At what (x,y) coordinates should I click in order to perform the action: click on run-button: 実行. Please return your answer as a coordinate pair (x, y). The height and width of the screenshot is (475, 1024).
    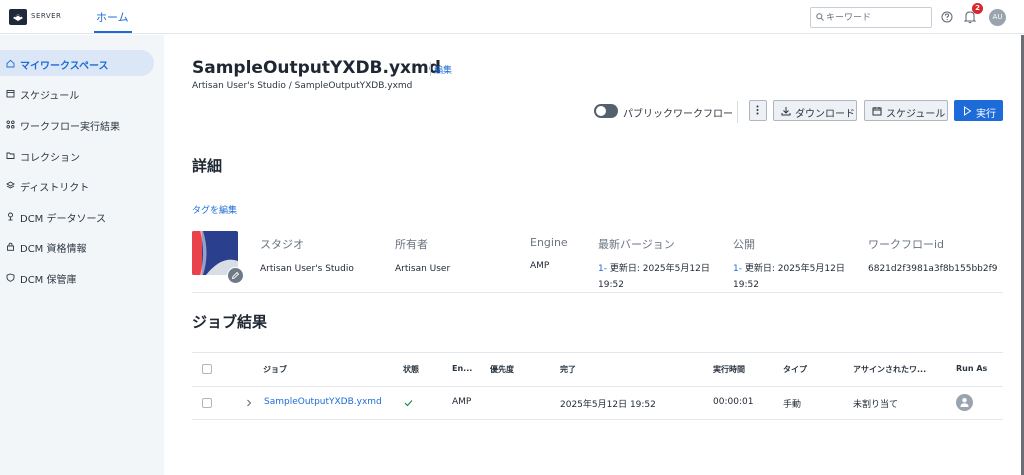
    Looking at the image, I should click on (978, 110).